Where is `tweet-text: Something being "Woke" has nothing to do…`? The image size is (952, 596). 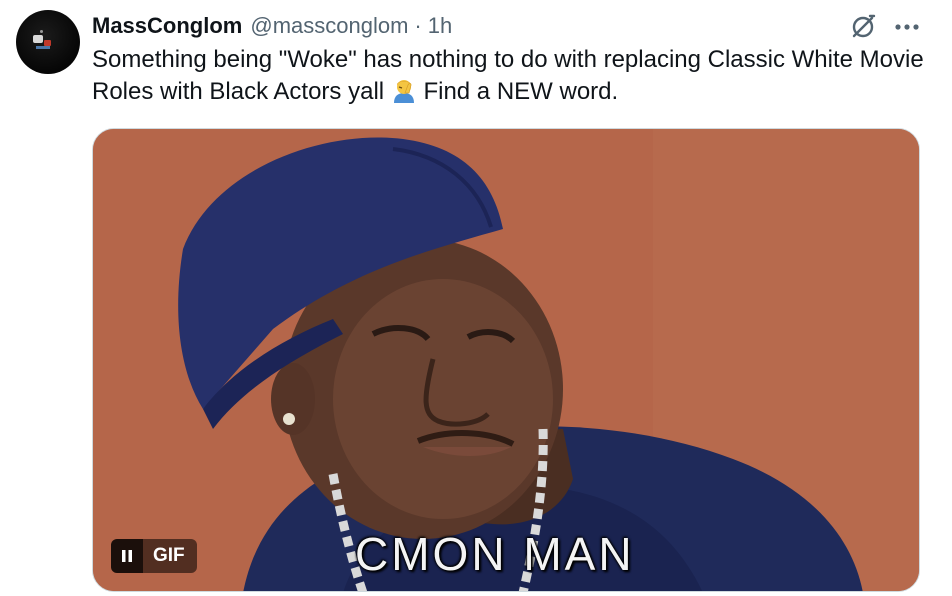
tweet-text: Something being "Woke" has nothing to do… is located at coordinates (512, 76).